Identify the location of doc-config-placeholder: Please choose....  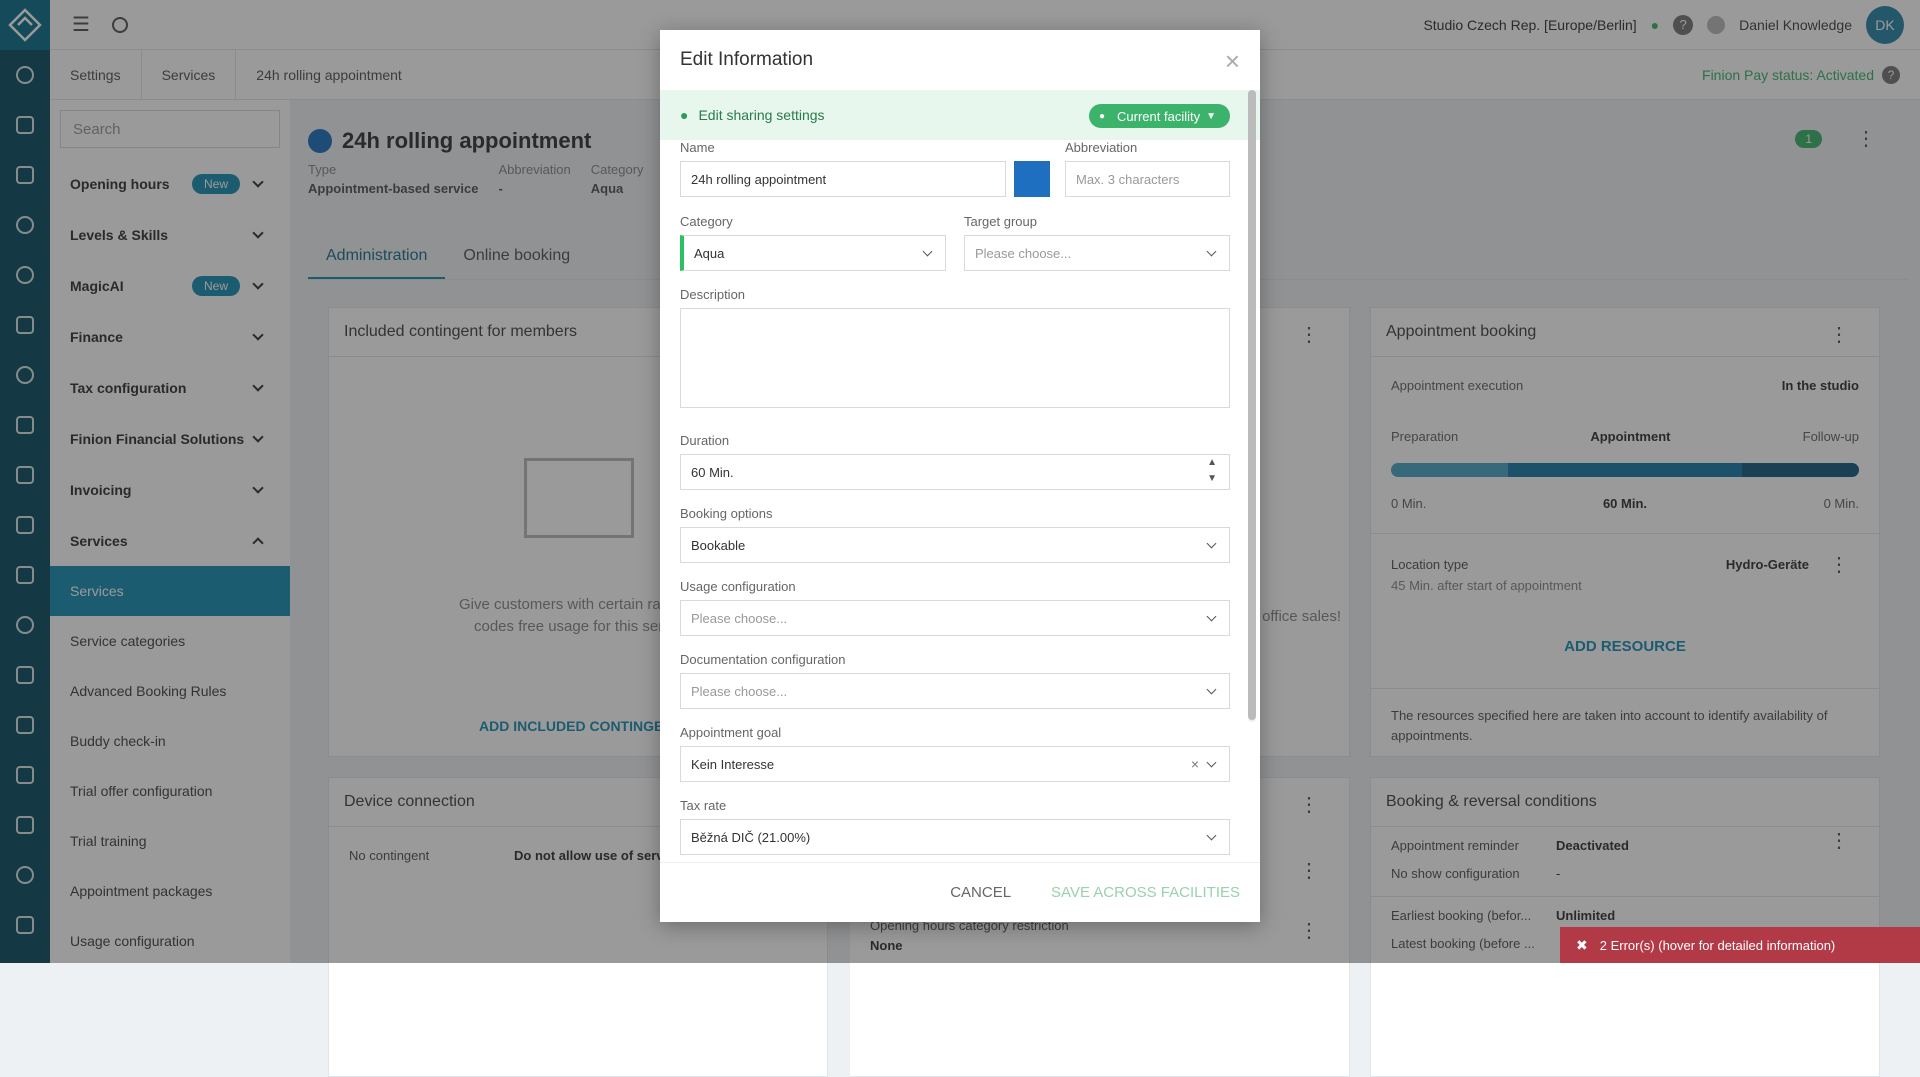
(739, 691).